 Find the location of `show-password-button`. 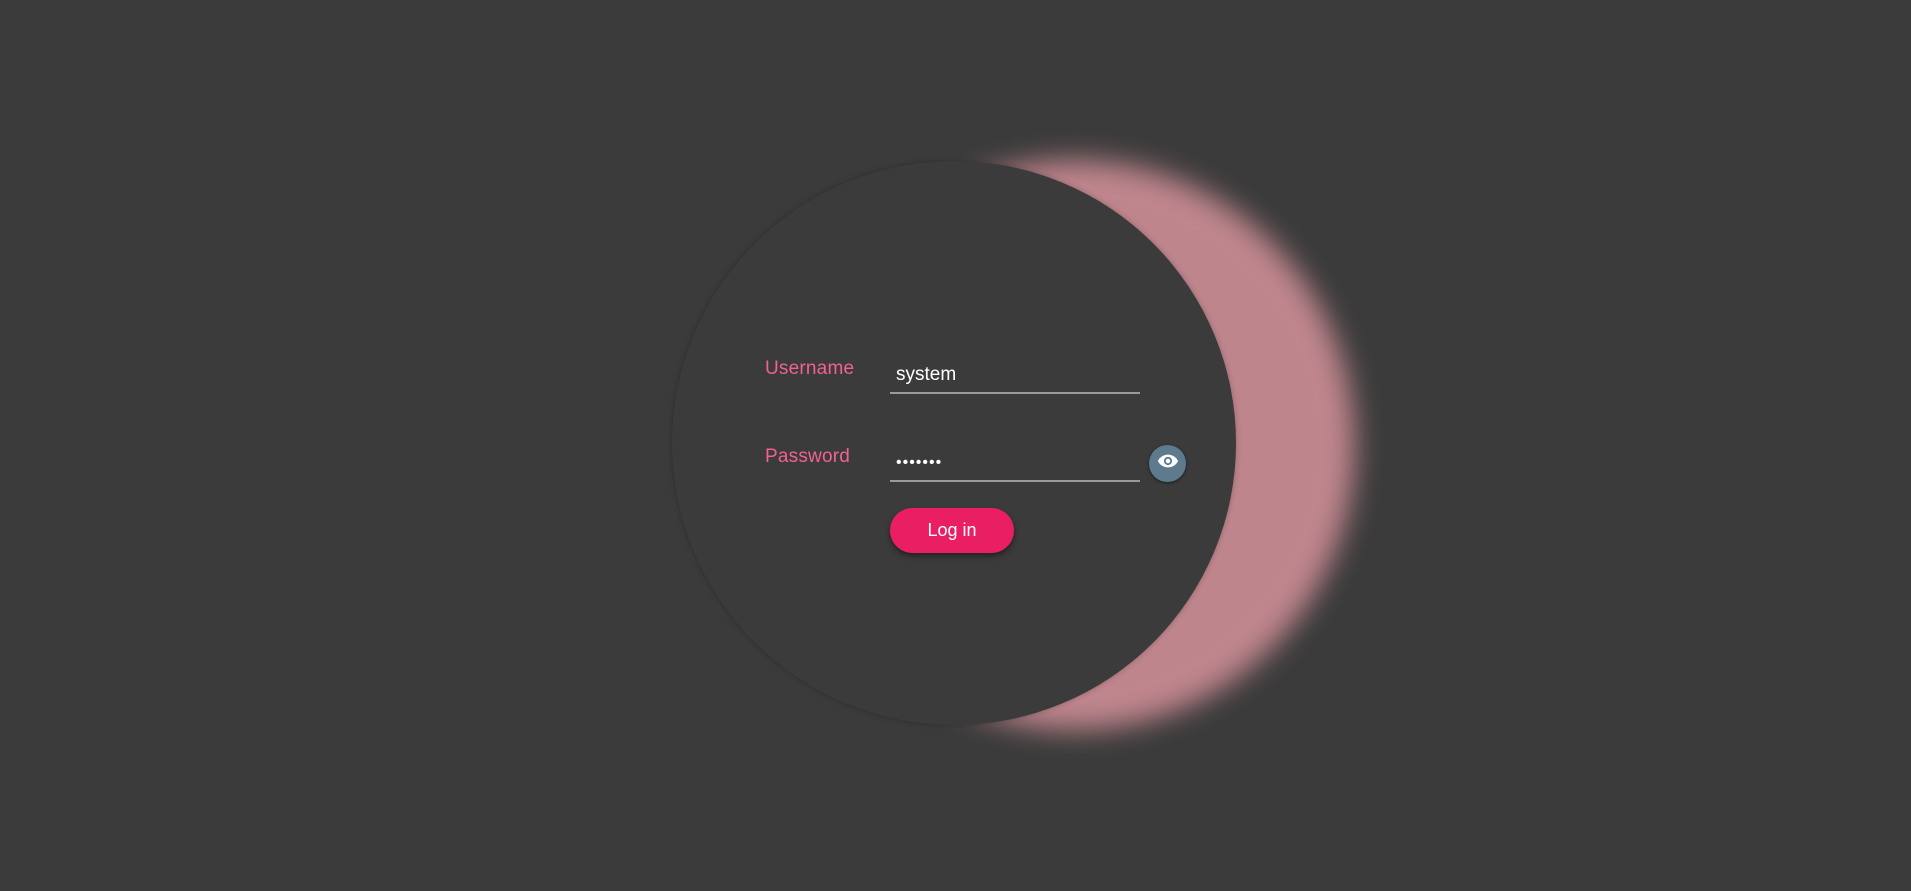

show-password-button is located at coordinates (1167, 463).